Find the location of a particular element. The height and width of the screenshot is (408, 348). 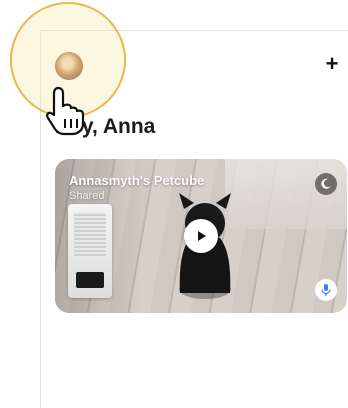

play-icon is located at coordinates (202, 236).